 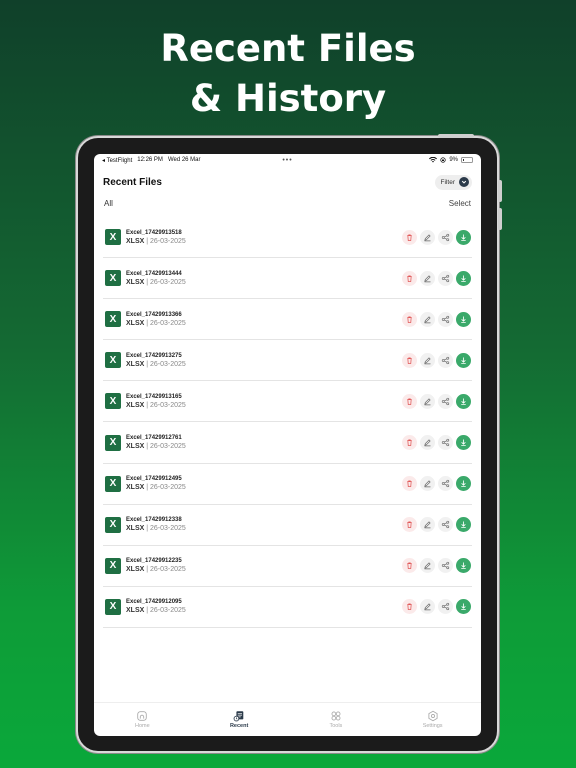 I want to click on file-row: X Excel_17429913444 XLSX | 26-03-2025, so click(x=287, y=279).